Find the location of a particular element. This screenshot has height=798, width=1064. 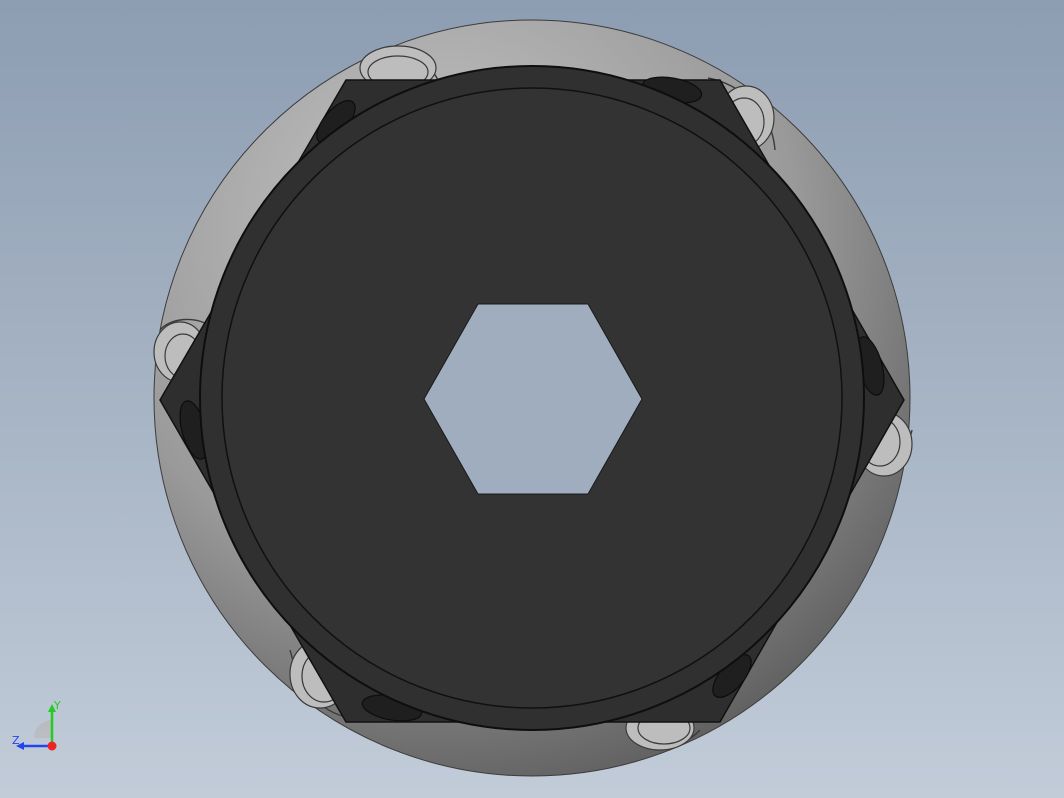

y-axis-label: Y is located at coordinates (57, 705).